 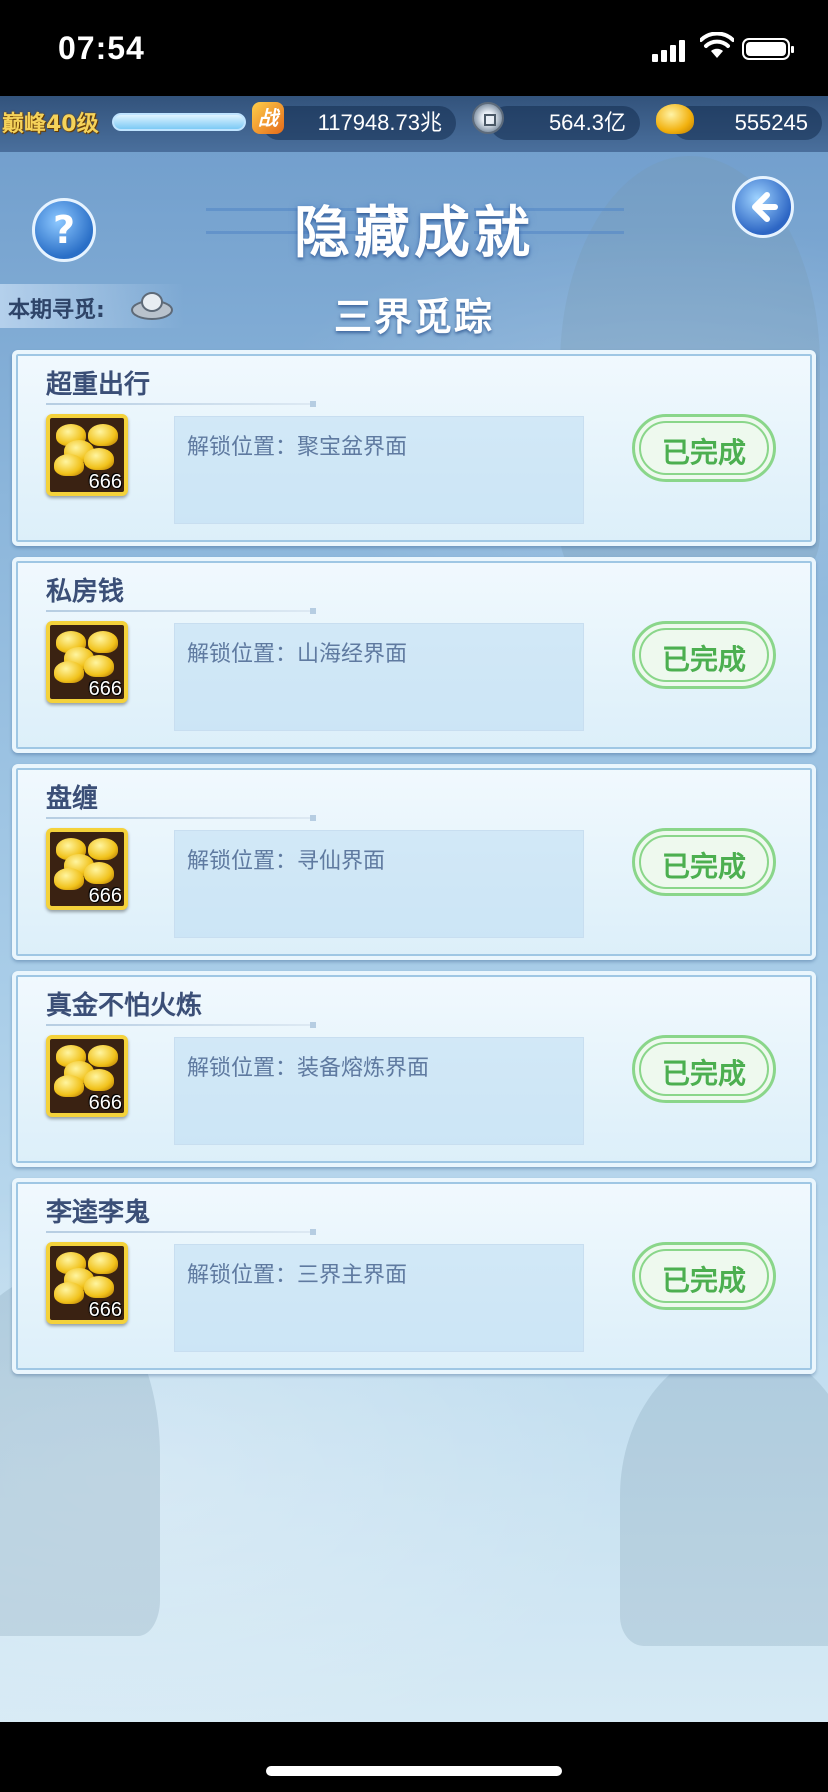 What do you see at coordinates (50, 124) in the screenshot?
I see `peak-level-label: 巅峰40级` at bounding box center [50, 124].